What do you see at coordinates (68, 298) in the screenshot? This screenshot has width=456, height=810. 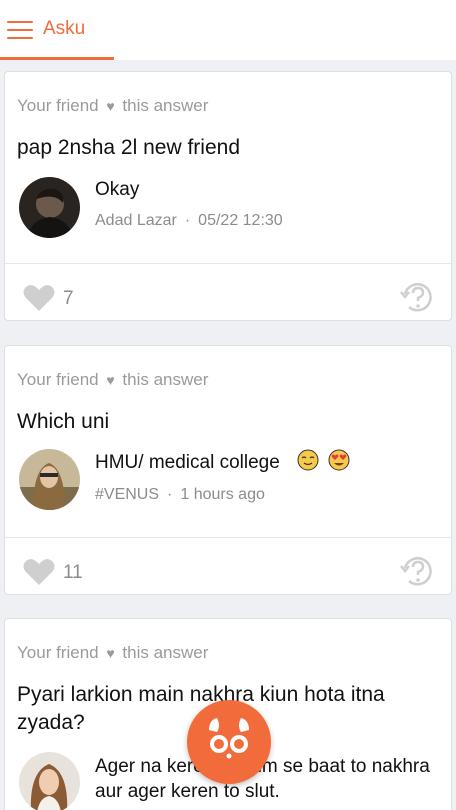 I see `like-count: 7` at bounding box center [68, 298].